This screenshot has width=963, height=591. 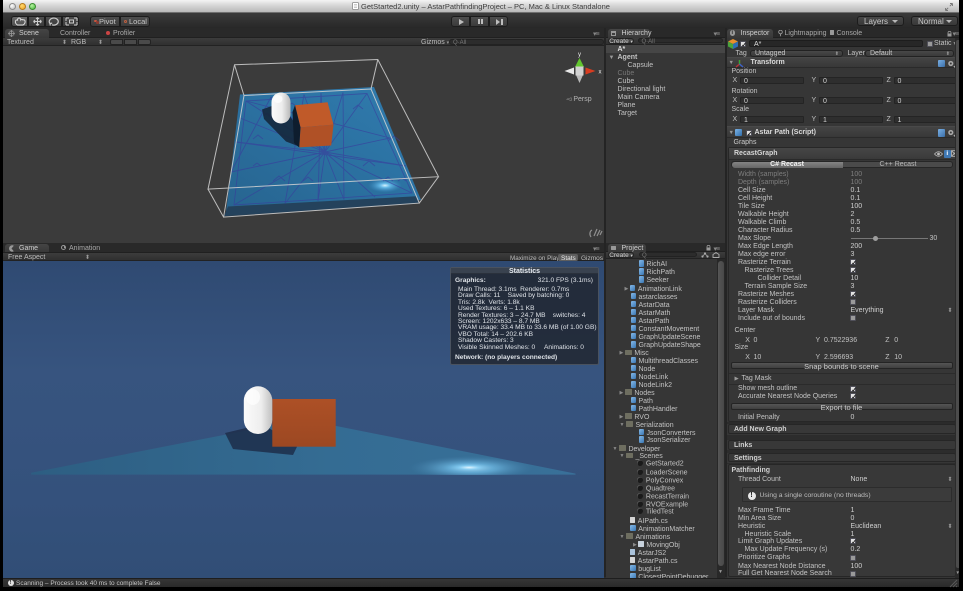 What do you see at coordinates (579, 99) in the screenshot?
I see `svg-text: ◅ Persp` at bounding box center [579, 99].